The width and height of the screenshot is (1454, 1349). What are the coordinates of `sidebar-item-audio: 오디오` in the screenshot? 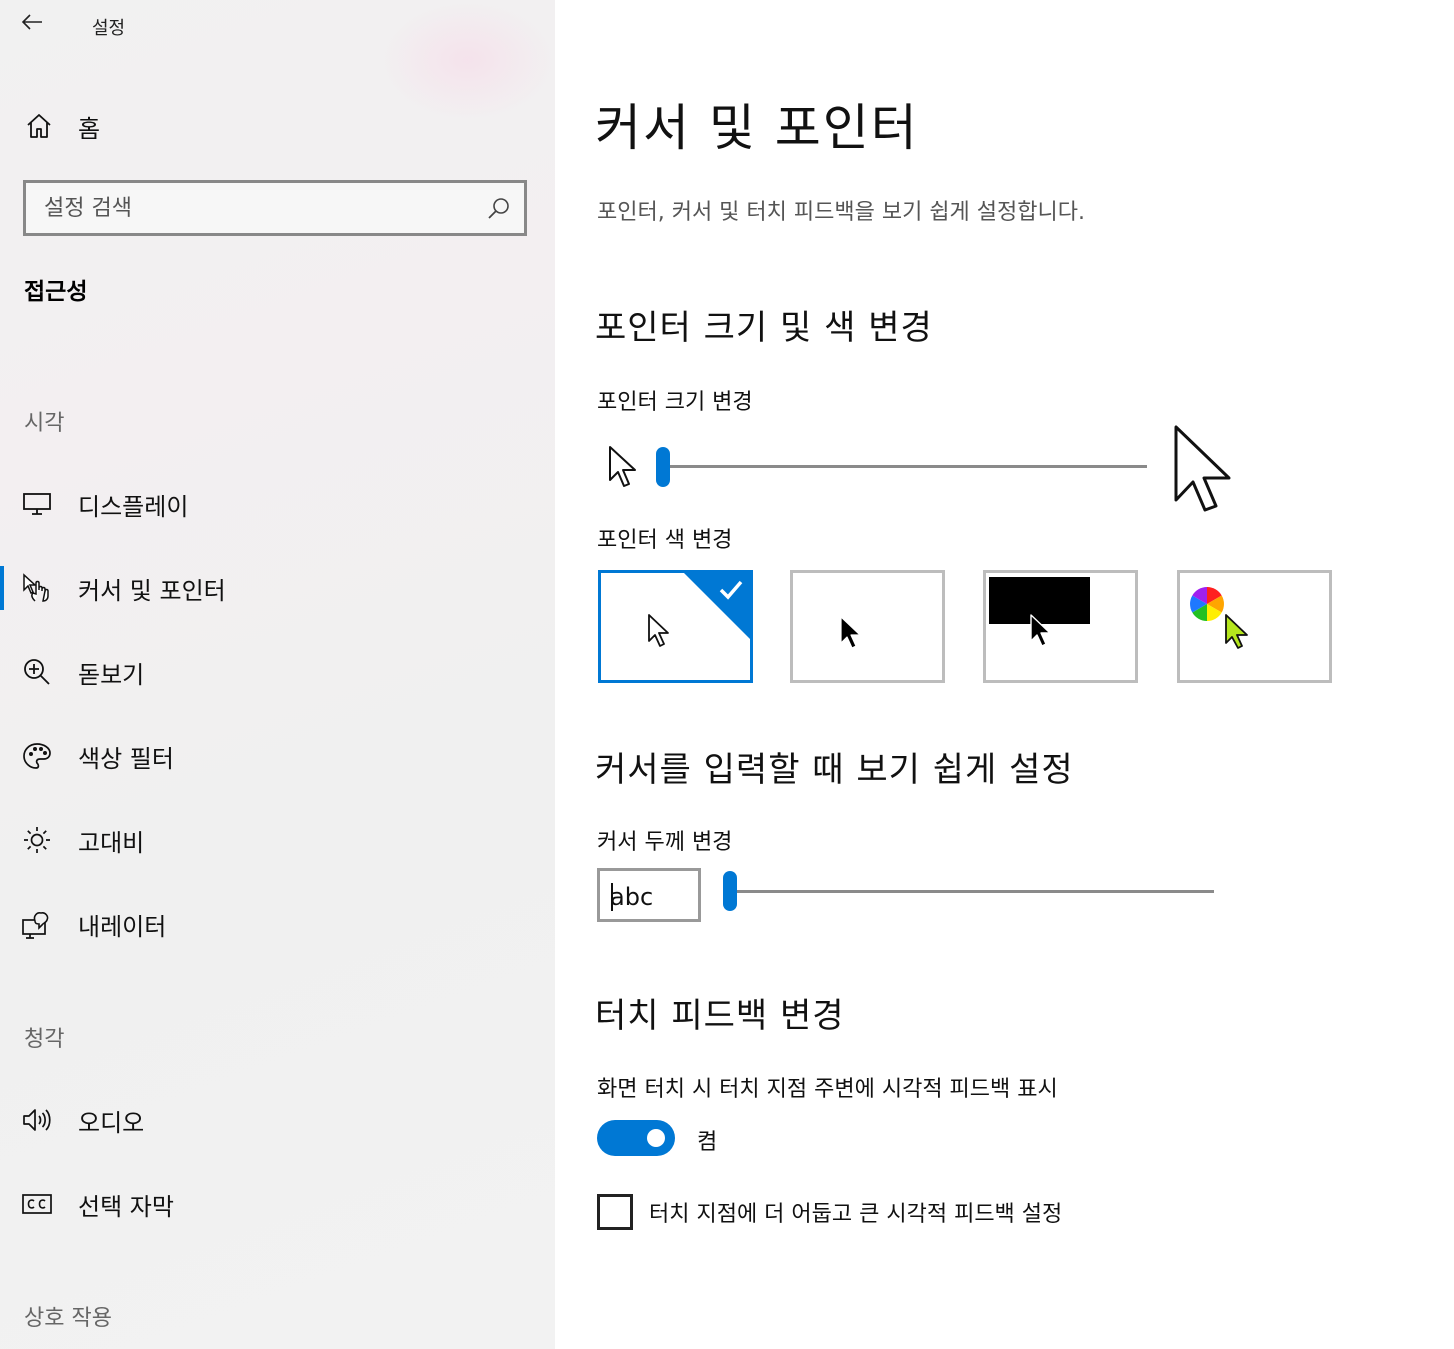 It's located at (277, 1120).